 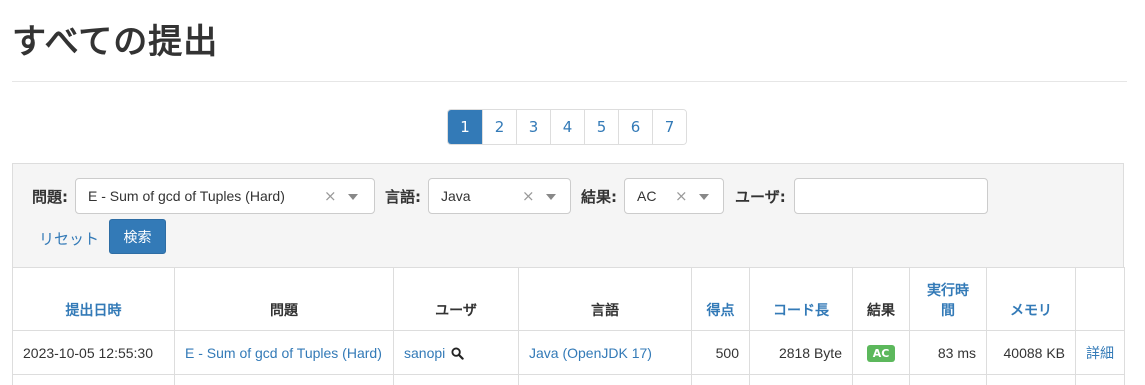 I want to click on problem-link: E - Sum of gcd of Tuples (Hard), so click(x=284, y=352).